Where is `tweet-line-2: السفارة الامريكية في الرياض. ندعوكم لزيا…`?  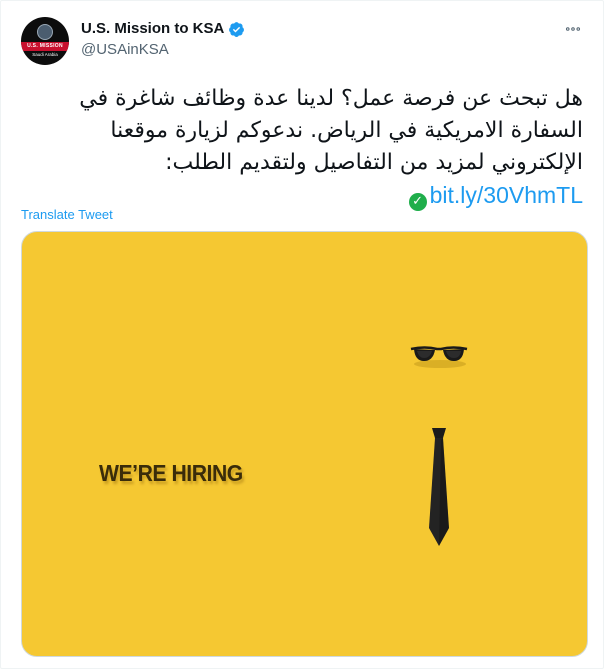
tweet-line-2: السفارة الامريكية في الرياض. ندعوكم لزيا… is located at coordinates (346, 130).